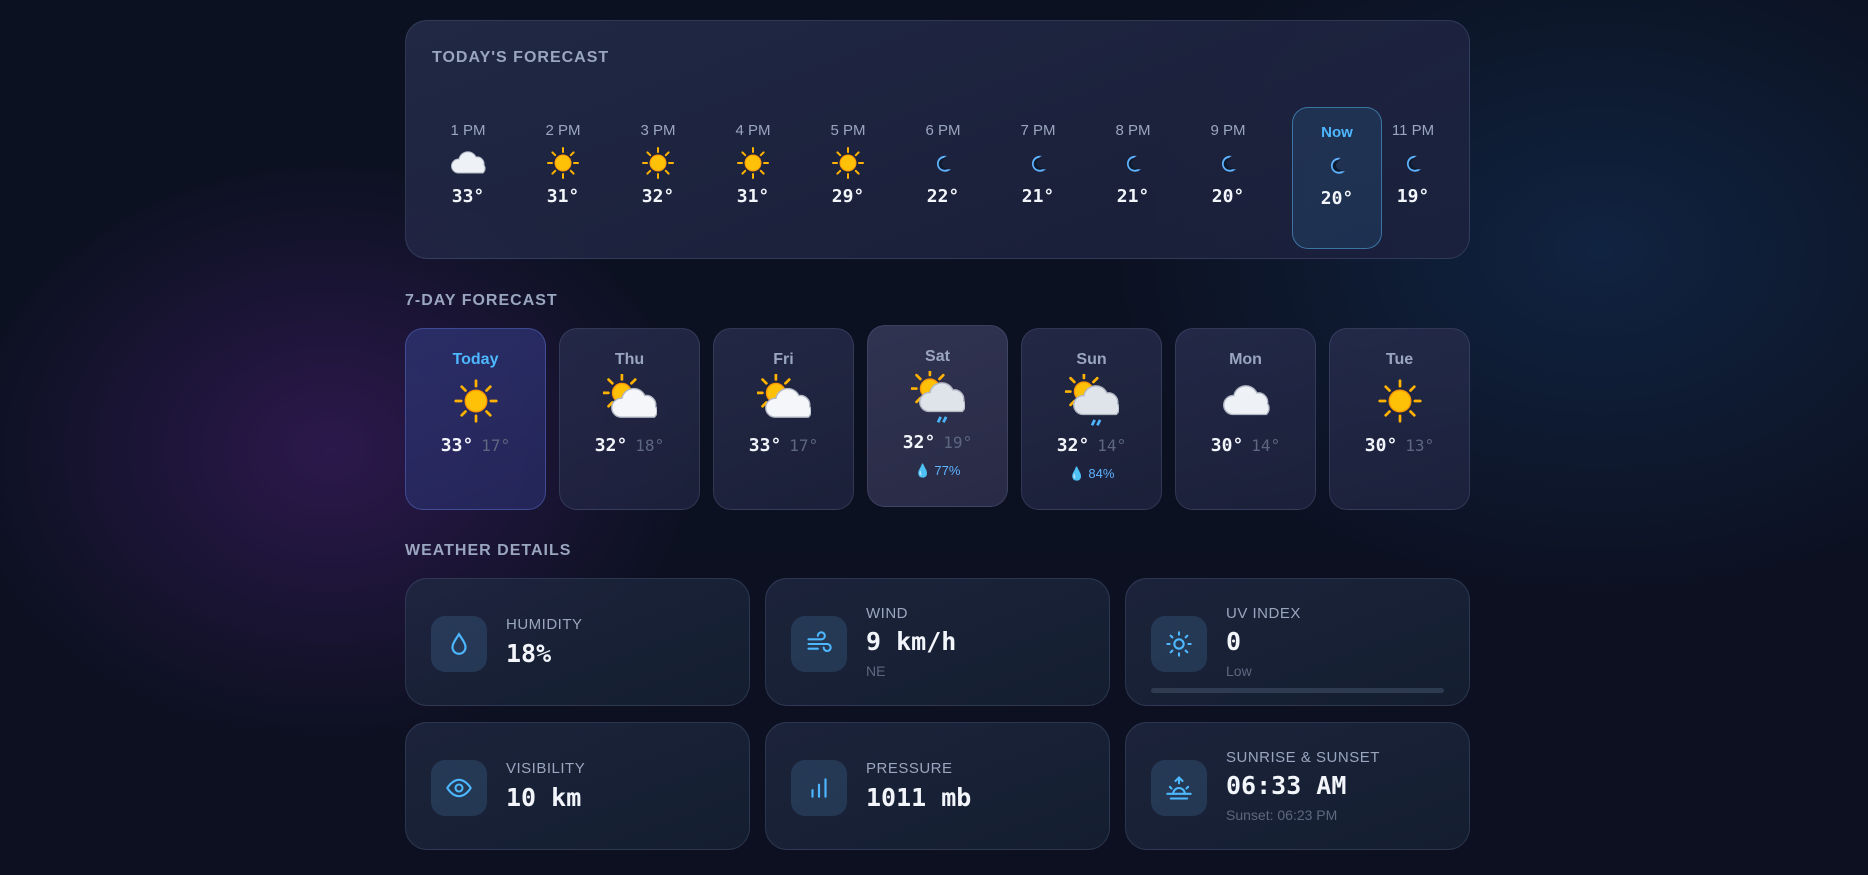 This screenshot has width=1868, height=875. I want to click on day-name: Today, so click(475, 359).